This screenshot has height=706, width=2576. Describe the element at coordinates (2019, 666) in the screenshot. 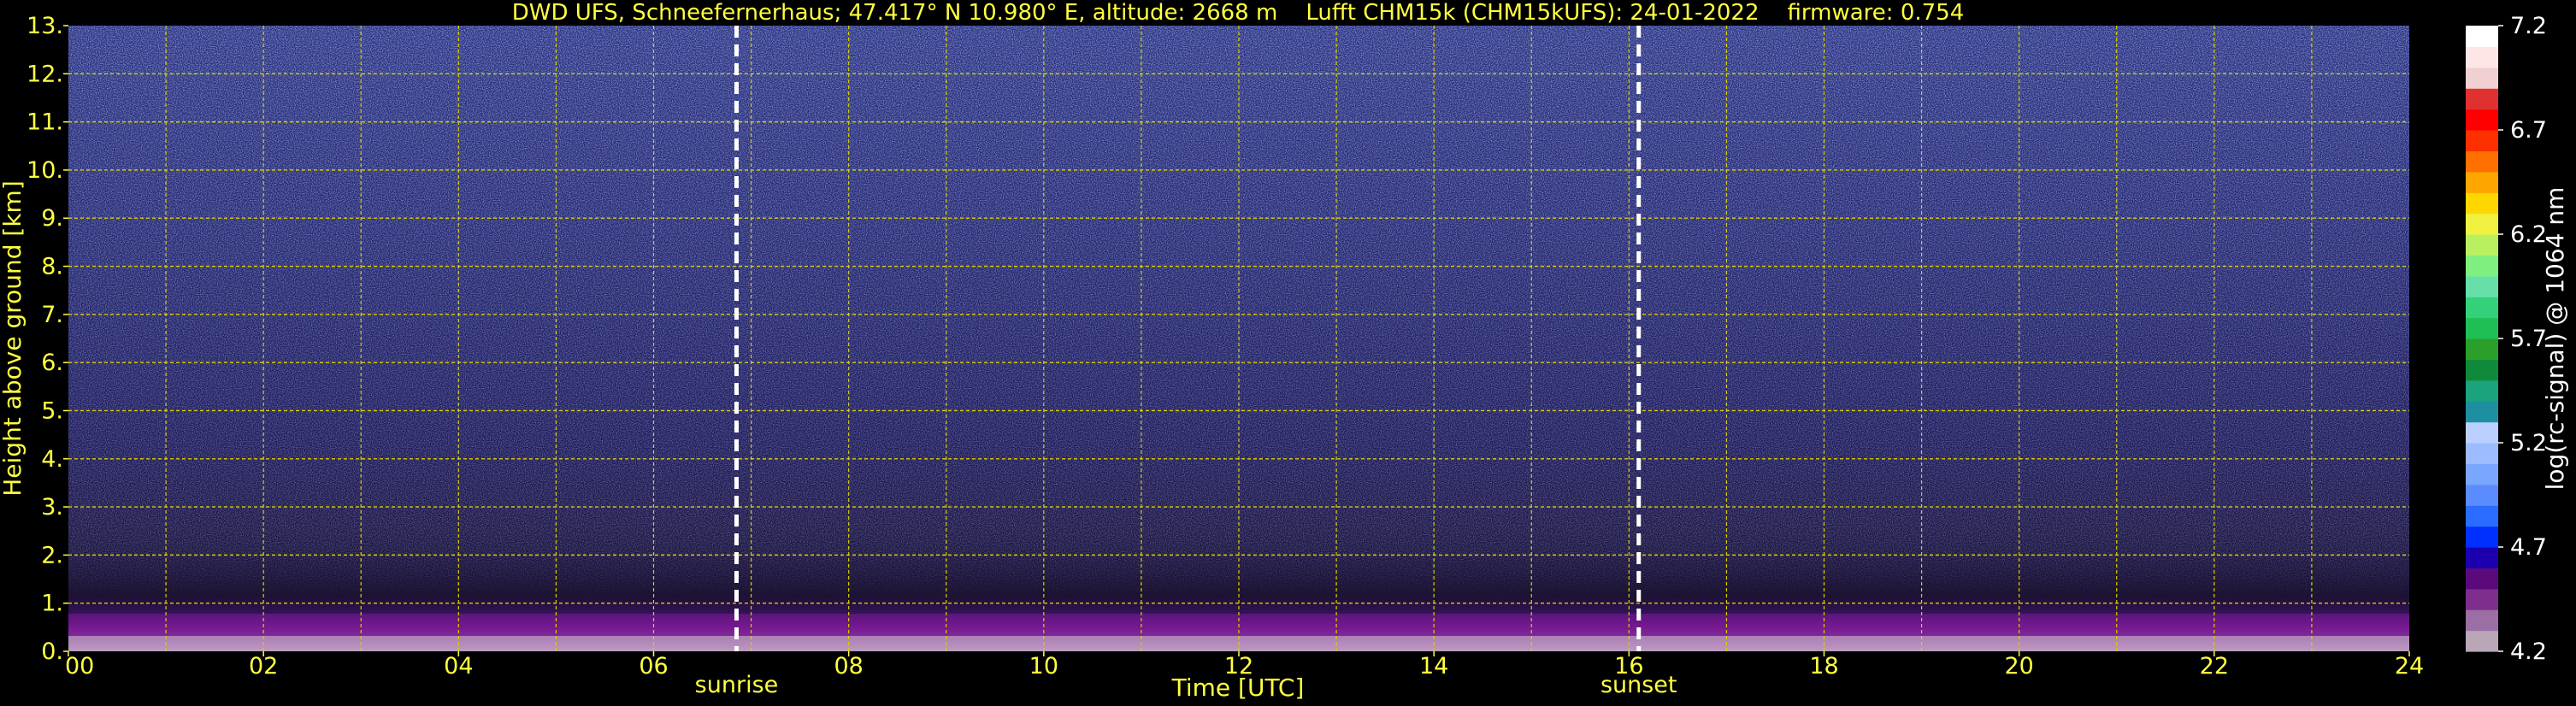

I see `x-tick-label: 20` at that location.